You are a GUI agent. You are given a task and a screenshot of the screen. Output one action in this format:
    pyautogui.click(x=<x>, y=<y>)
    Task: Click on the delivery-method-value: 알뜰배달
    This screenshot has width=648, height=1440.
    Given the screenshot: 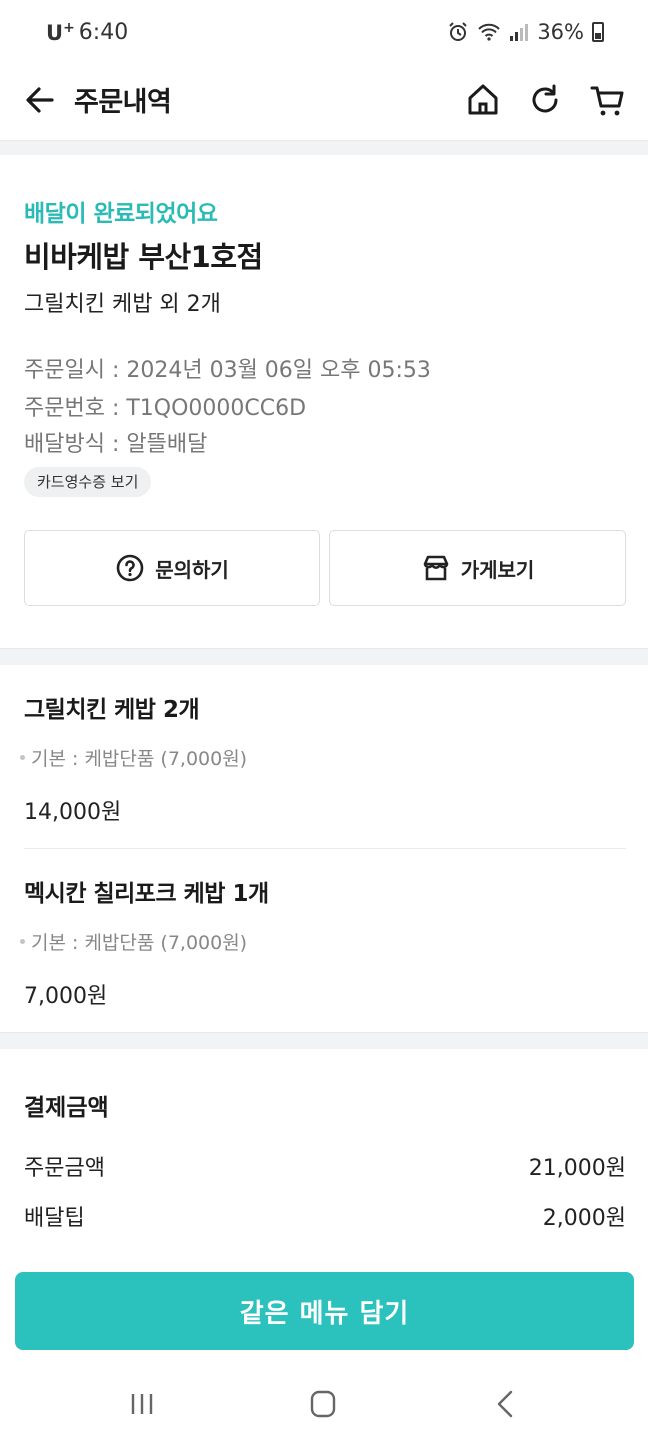 What is the action you would take?
    pyautogui.click(x=167, y=444)
    